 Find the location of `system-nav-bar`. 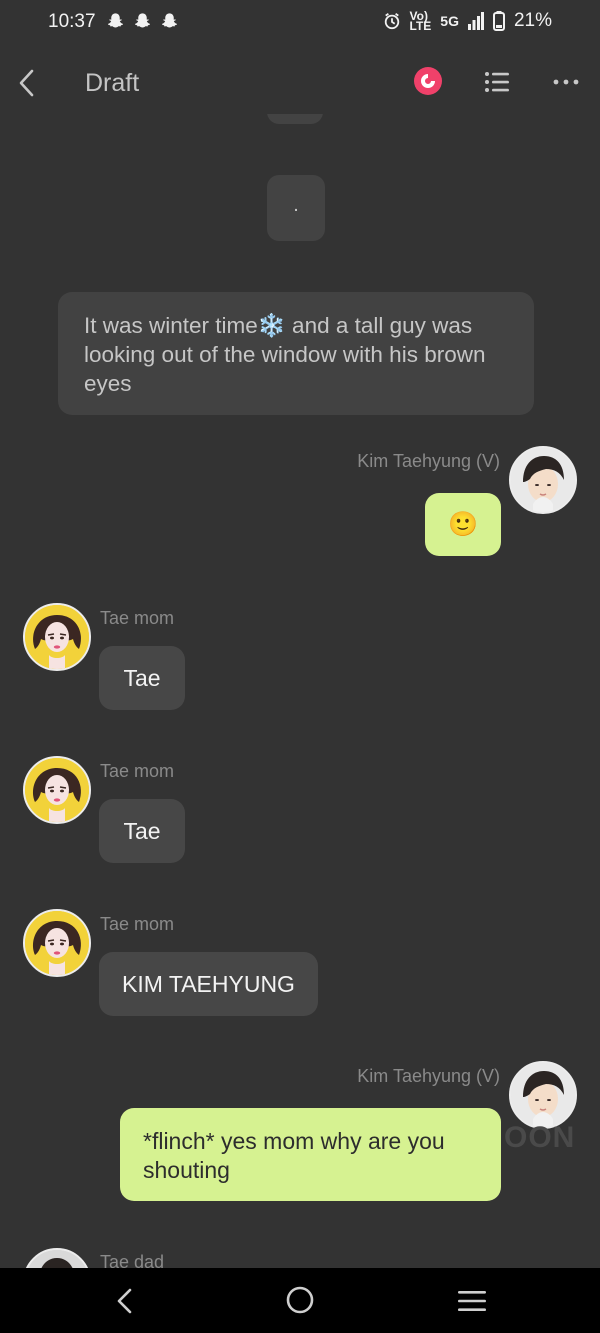

system-nav-bar is located at coordinates (300, 1300).